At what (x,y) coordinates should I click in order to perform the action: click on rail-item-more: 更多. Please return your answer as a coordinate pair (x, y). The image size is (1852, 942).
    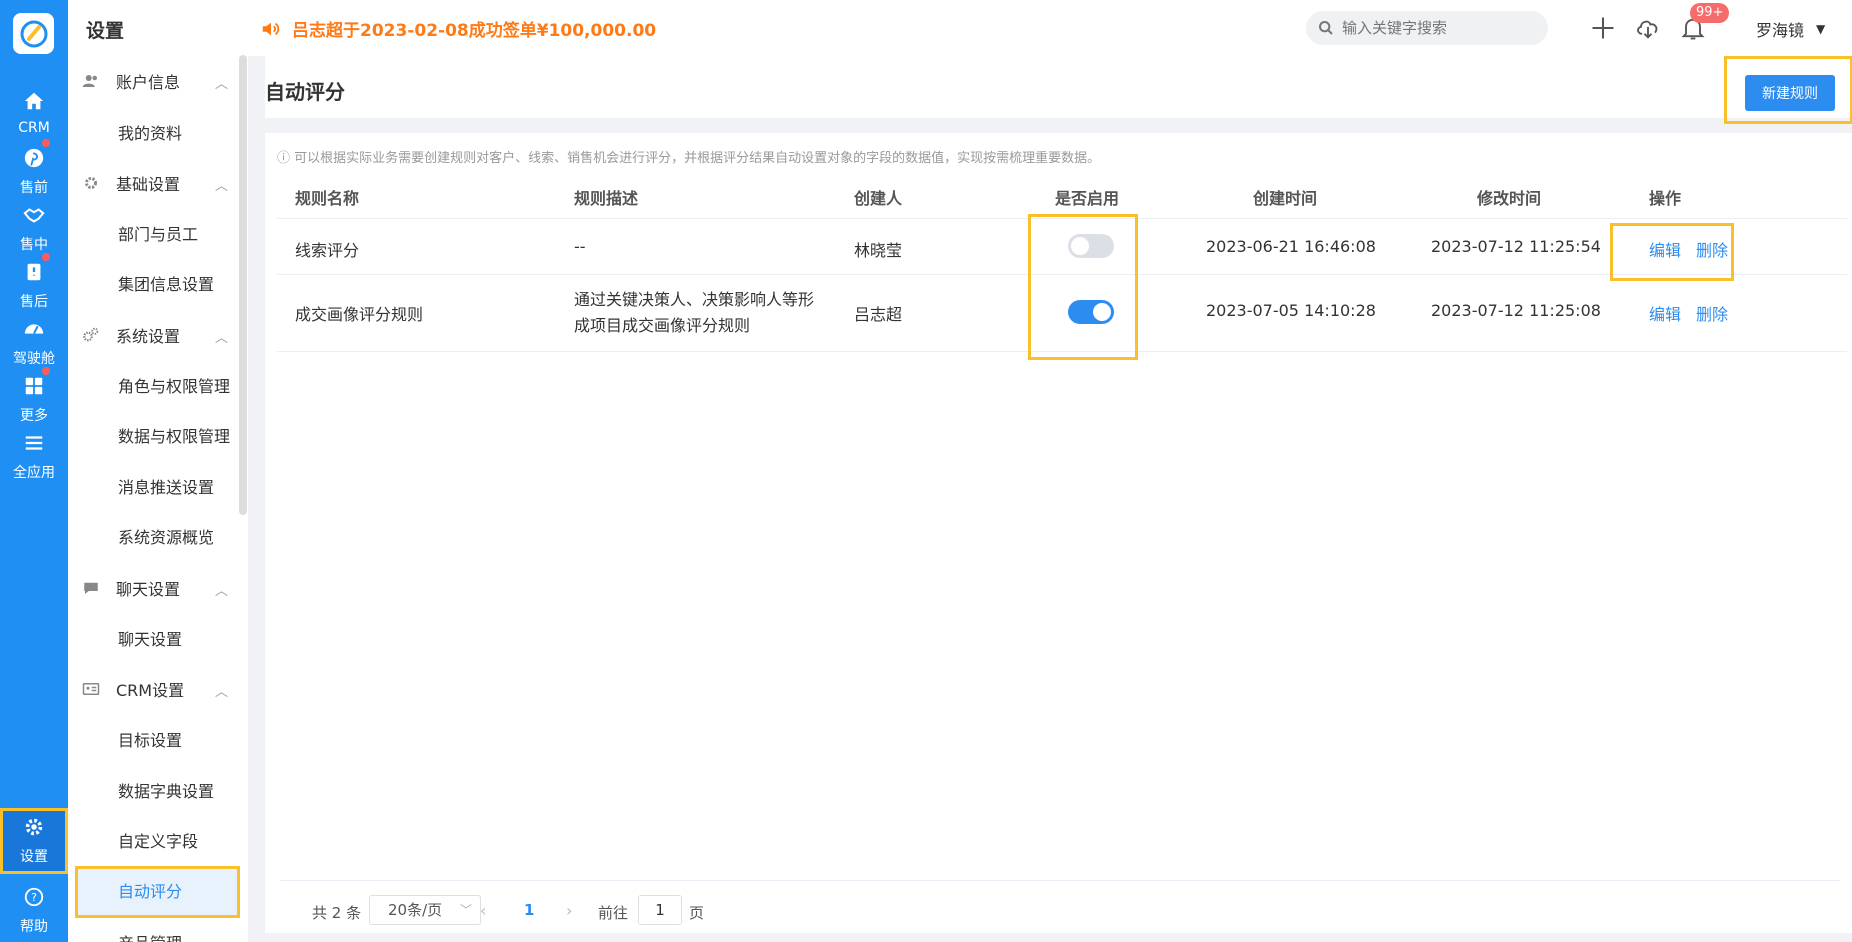
    Looking at the image, I should click on (34, 399).